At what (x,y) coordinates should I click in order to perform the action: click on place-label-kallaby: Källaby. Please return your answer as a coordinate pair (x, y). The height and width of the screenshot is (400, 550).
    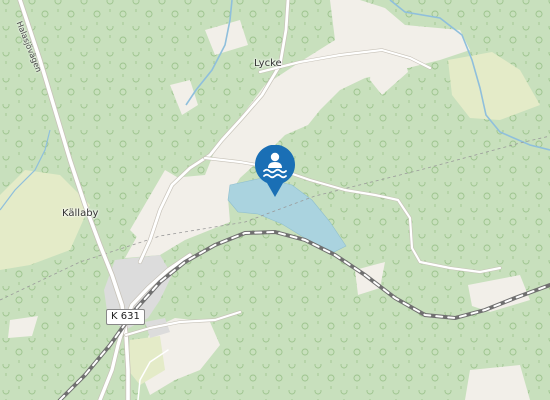
    Looking at the image, I should click on (80, 213).